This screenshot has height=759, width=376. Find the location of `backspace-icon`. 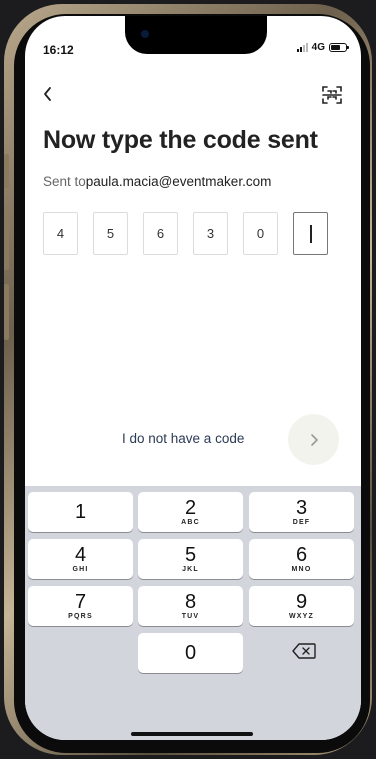

backspace-icon is located at coordinates (304, 651).